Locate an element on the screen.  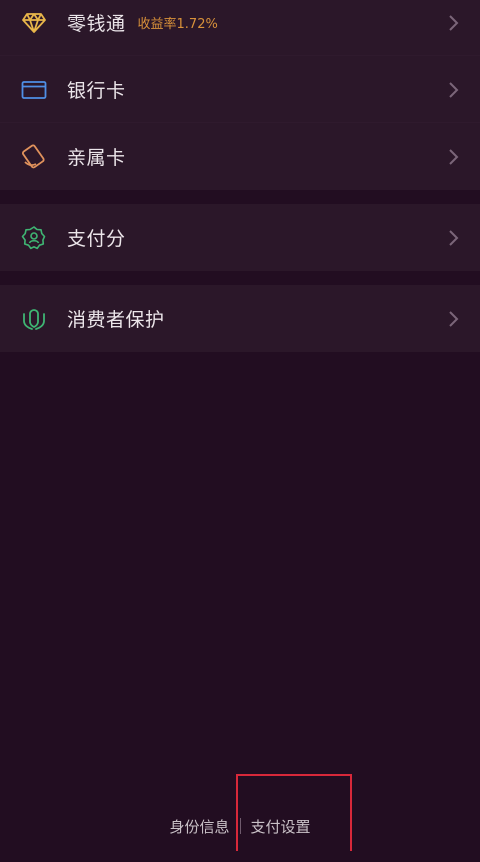
identity-info-link: 身份信息 is located at coordinates (199, 826).